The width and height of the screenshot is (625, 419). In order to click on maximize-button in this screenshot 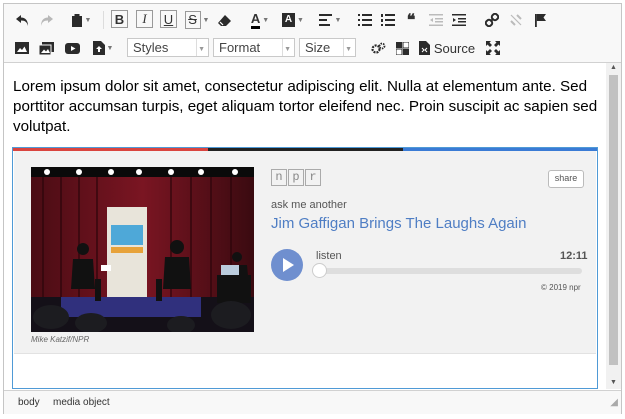, I will do `click(493, 48)`.